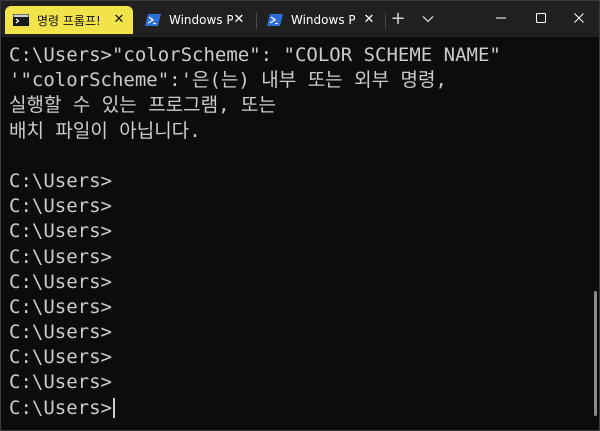 The image size is (600, 431). I want to click on chevron-down-icon, so click(428, 19).